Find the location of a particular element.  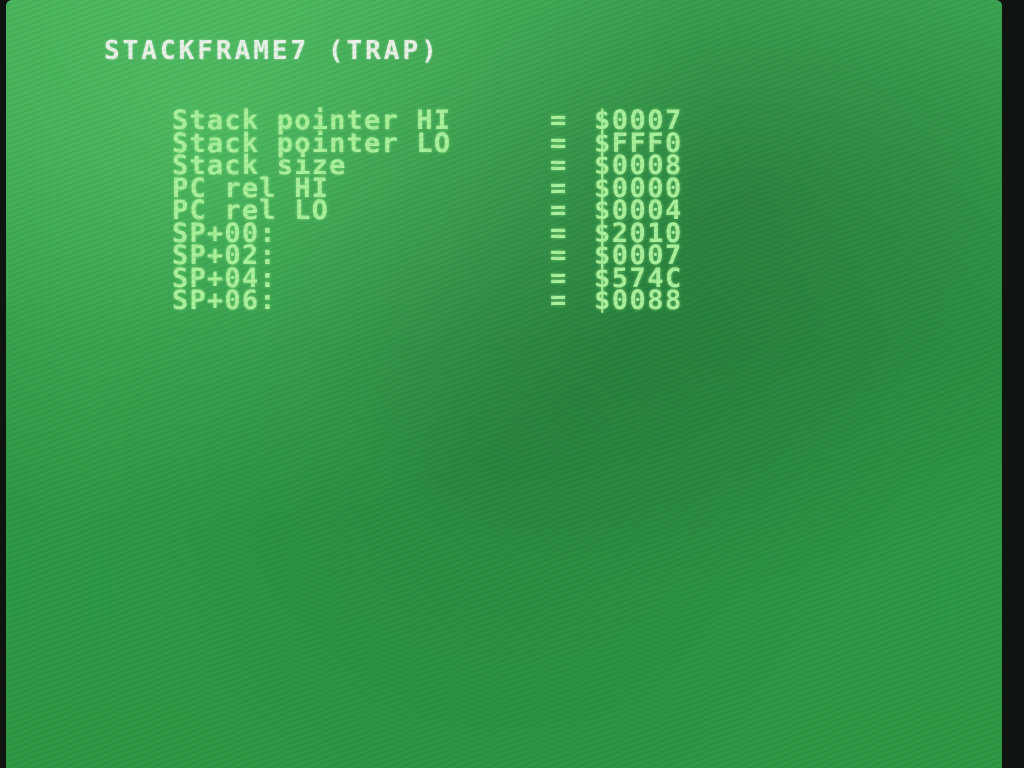

row-value: $0088 is located at coordinates (638, 300).